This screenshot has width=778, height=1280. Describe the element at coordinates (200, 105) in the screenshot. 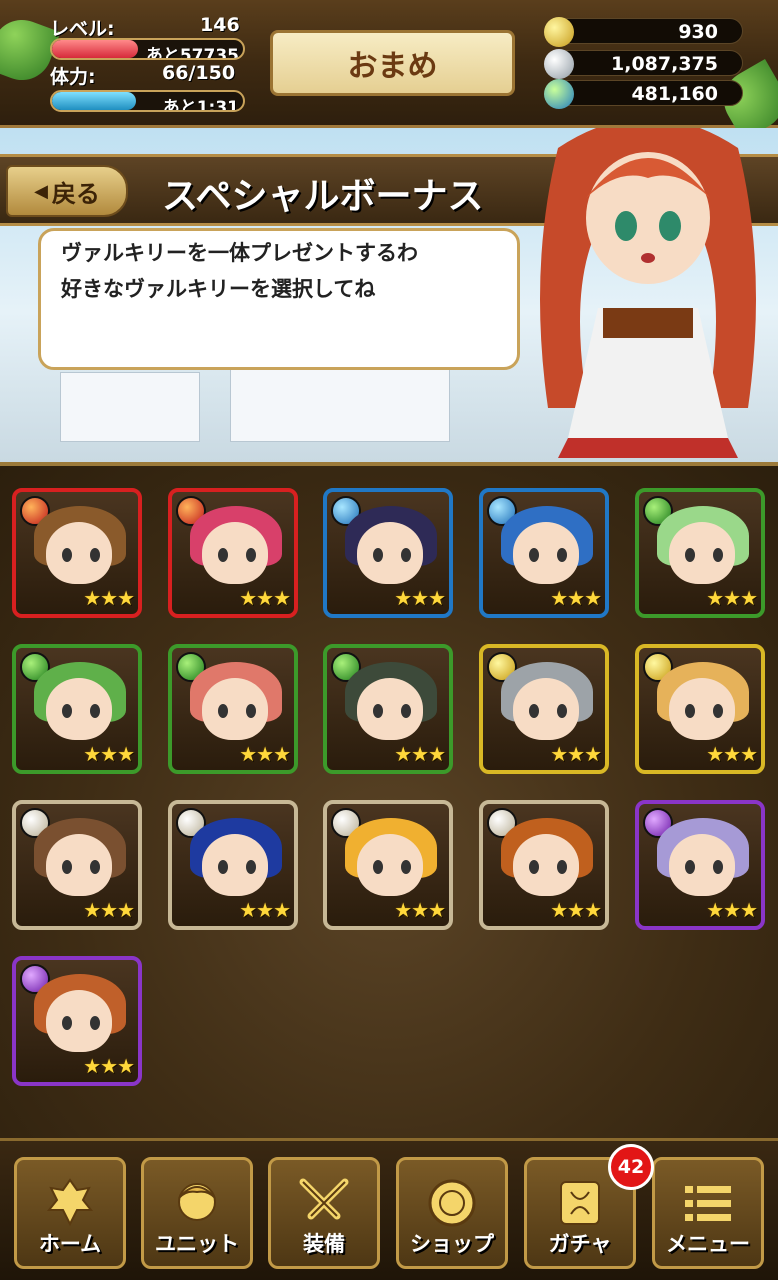

I see `stamina-timer: あと1:31` at that location.